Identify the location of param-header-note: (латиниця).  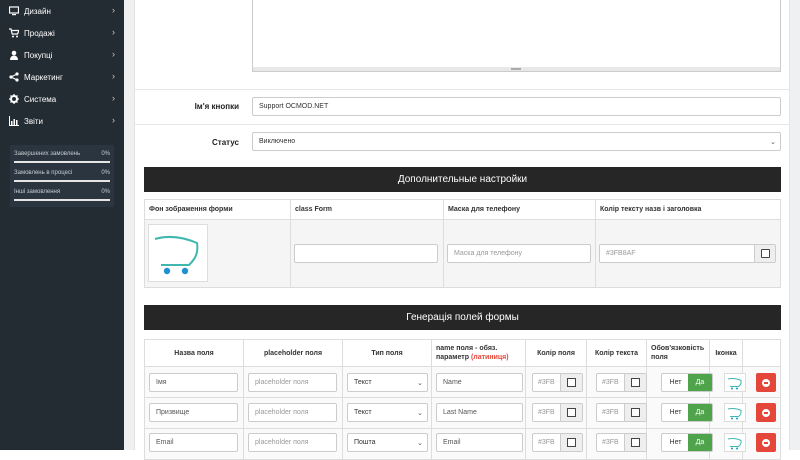
(489, 357).